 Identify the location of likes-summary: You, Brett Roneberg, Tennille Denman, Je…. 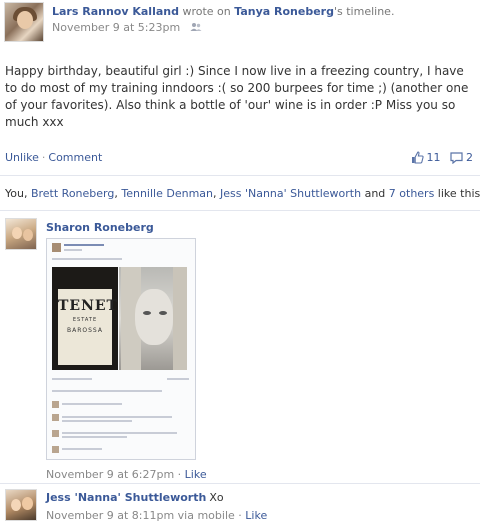
(242, 193).